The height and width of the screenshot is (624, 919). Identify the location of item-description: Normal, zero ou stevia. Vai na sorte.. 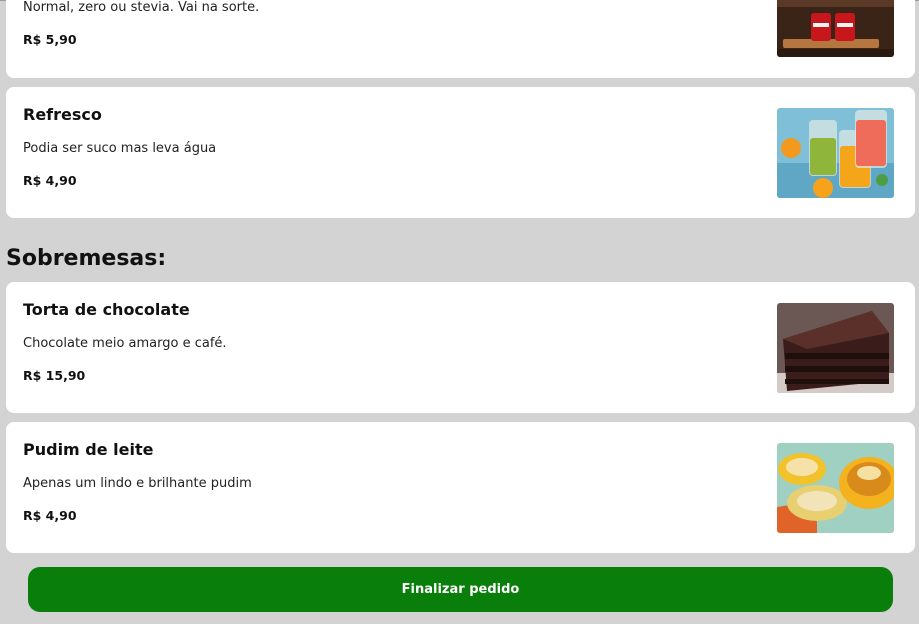
(141, 7).